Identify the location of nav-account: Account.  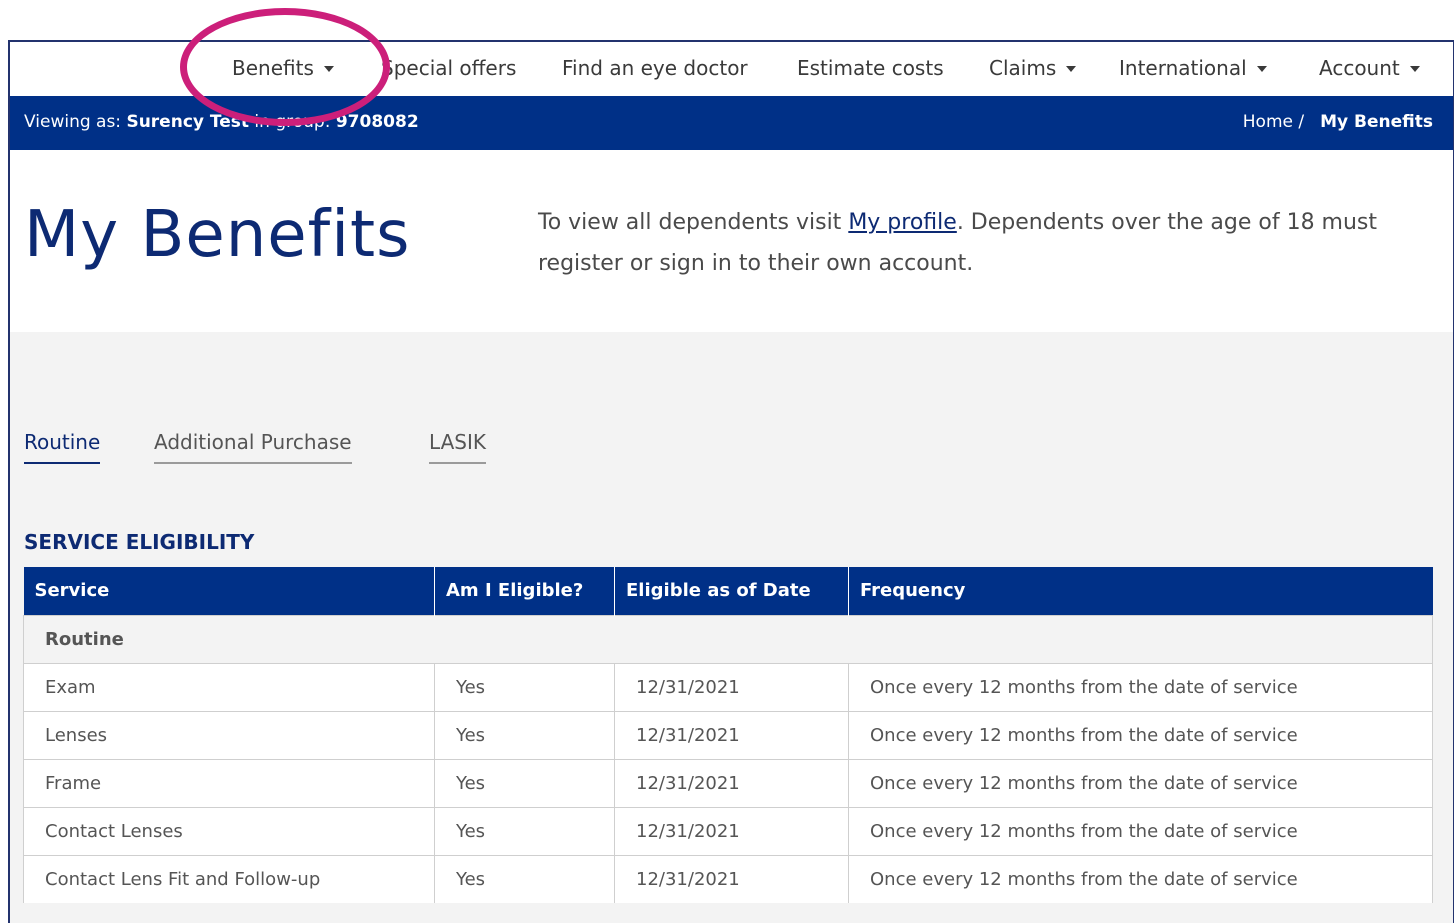
(1369, 68).